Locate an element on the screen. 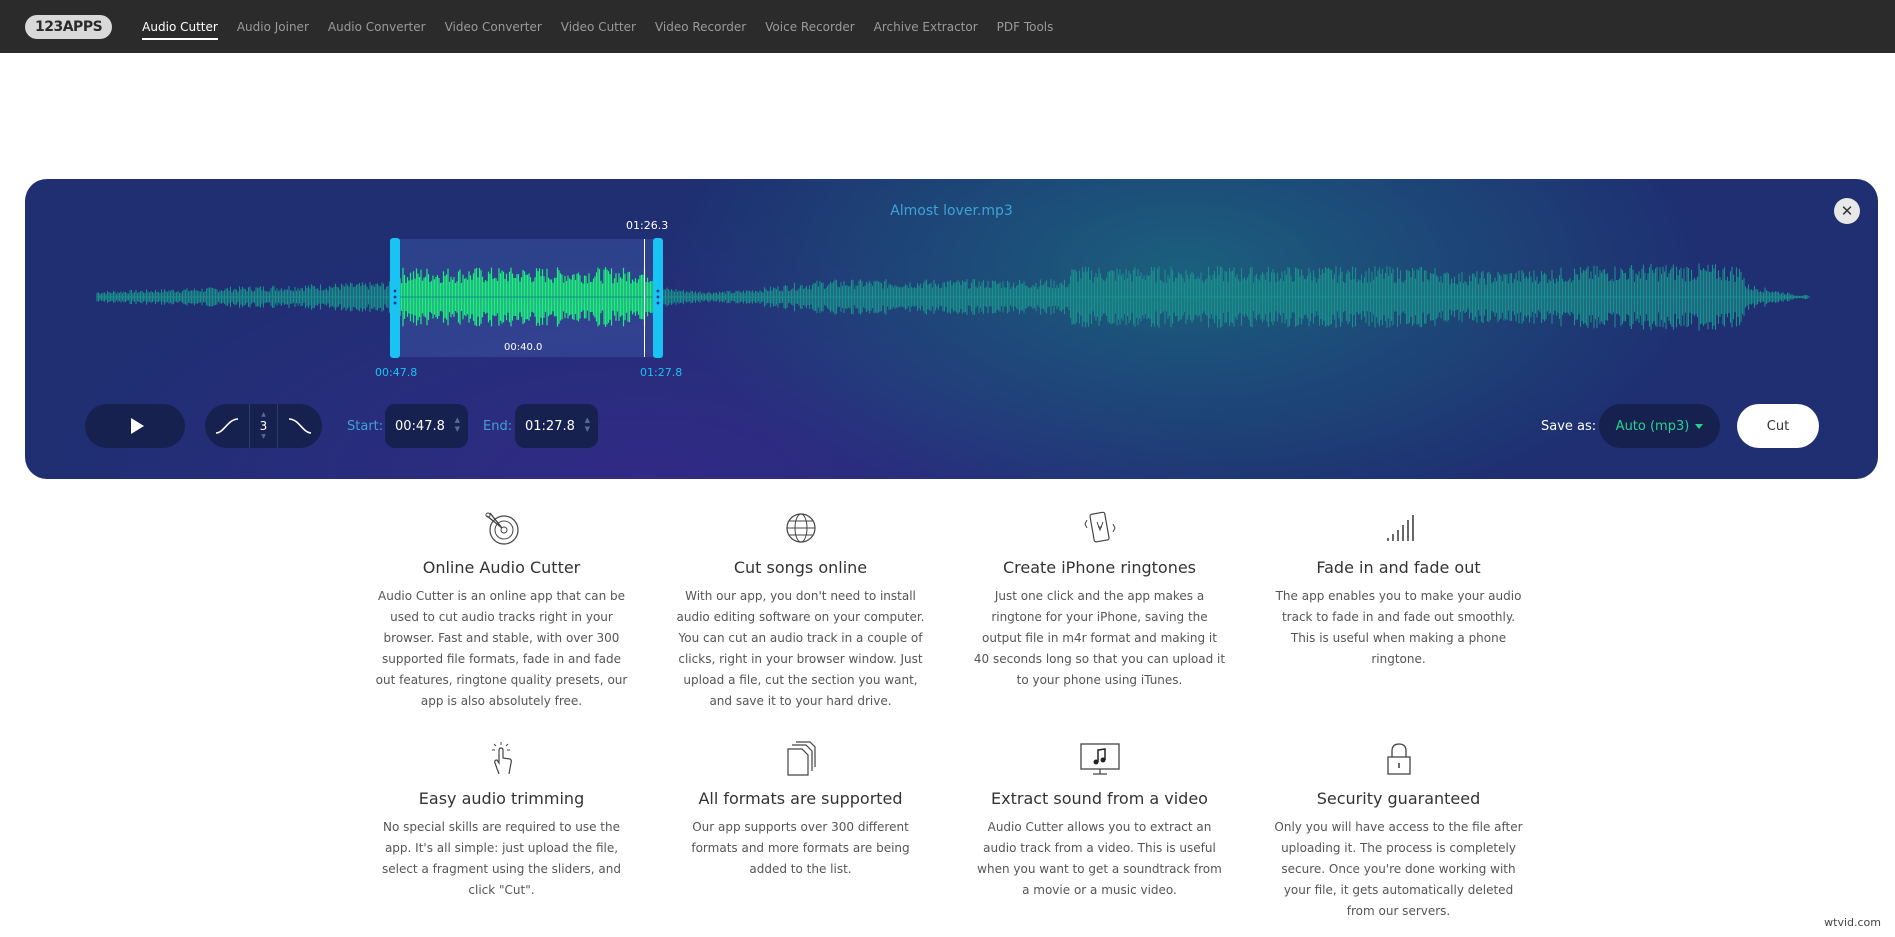  end-time-value: 01:27.8 is located at coordinates (550, 426).